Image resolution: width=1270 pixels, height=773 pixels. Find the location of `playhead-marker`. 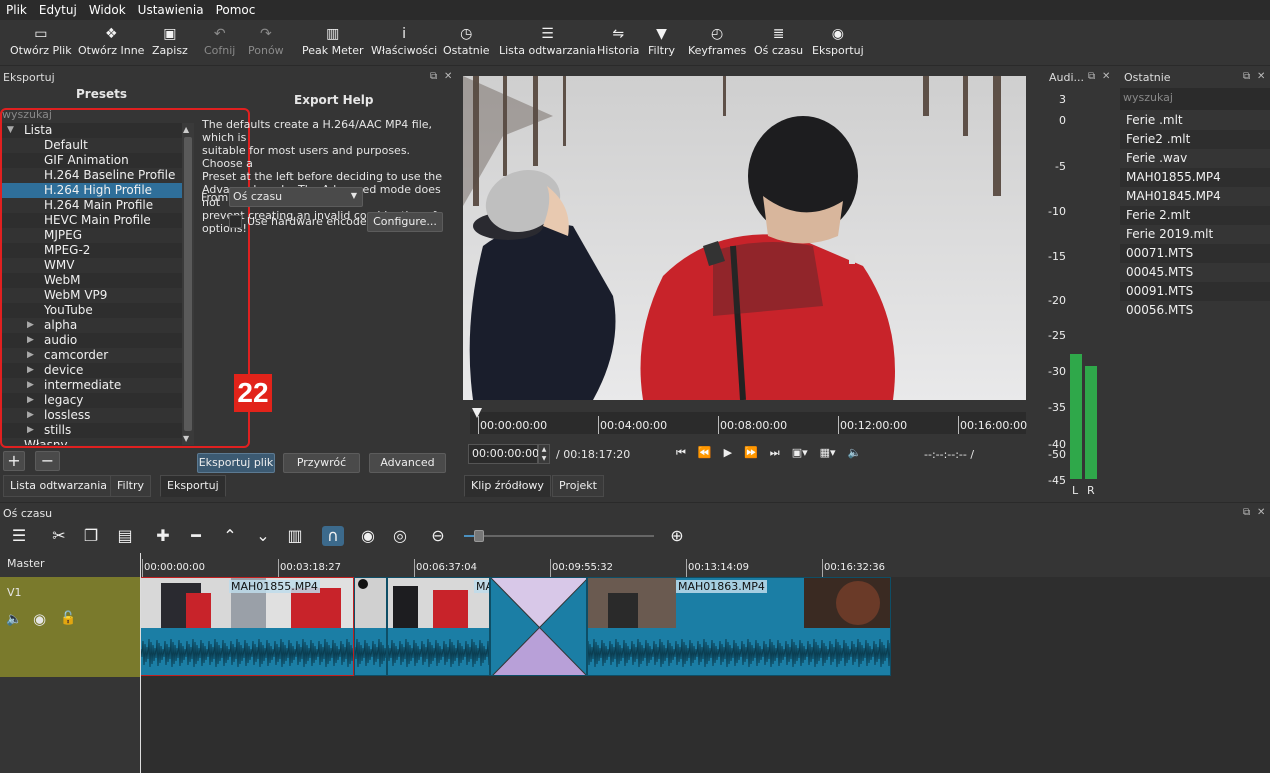

playhead-marker is located at coordinates (477, 413).